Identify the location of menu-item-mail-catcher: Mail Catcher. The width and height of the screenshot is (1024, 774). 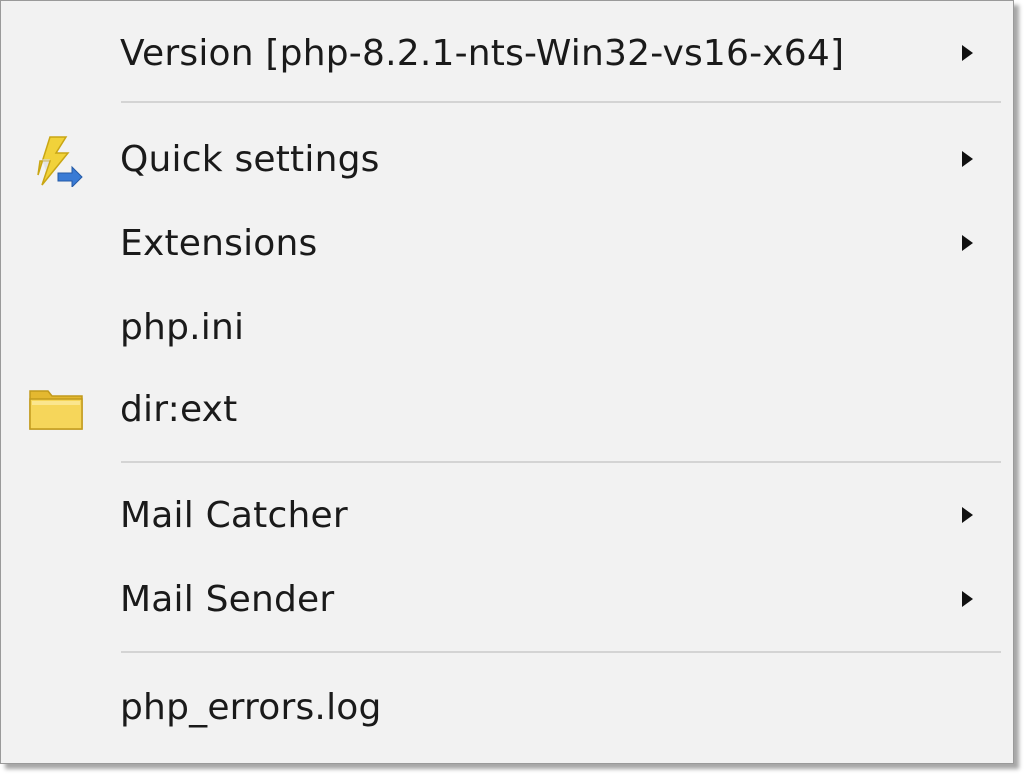
(507, 515).